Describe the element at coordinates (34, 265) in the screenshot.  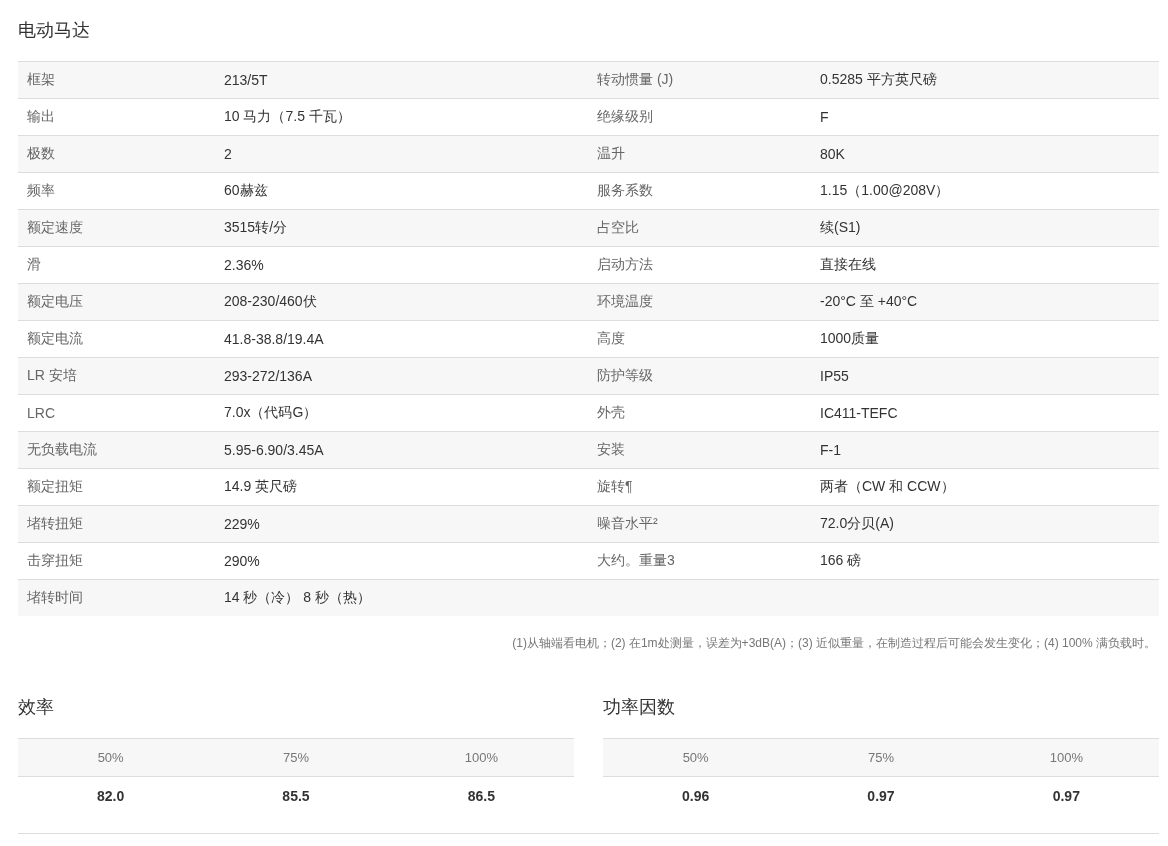
I see `spec-label: 滑` at that location.